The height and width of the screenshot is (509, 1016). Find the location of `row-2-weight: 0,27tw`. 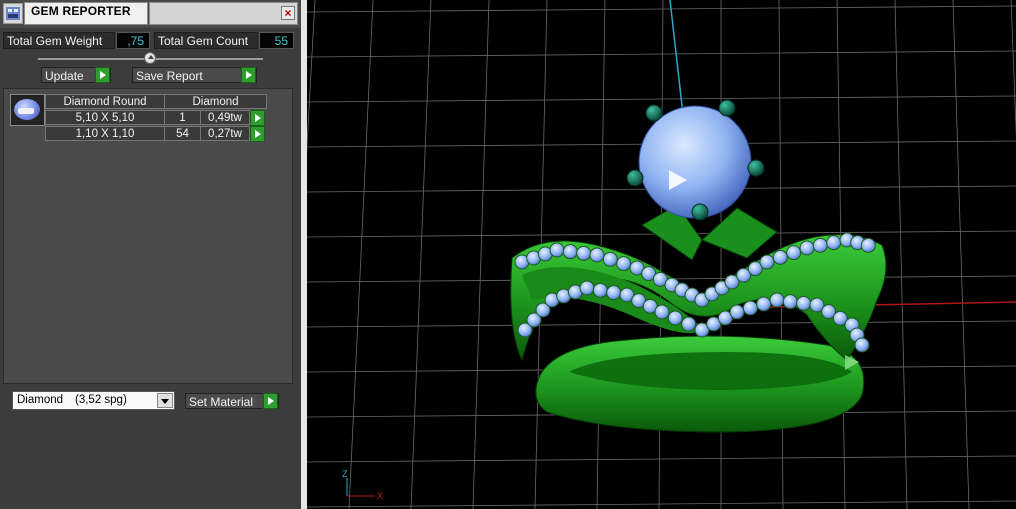

row-2-weight: 0,27tw is located at coordinates (225, 133).